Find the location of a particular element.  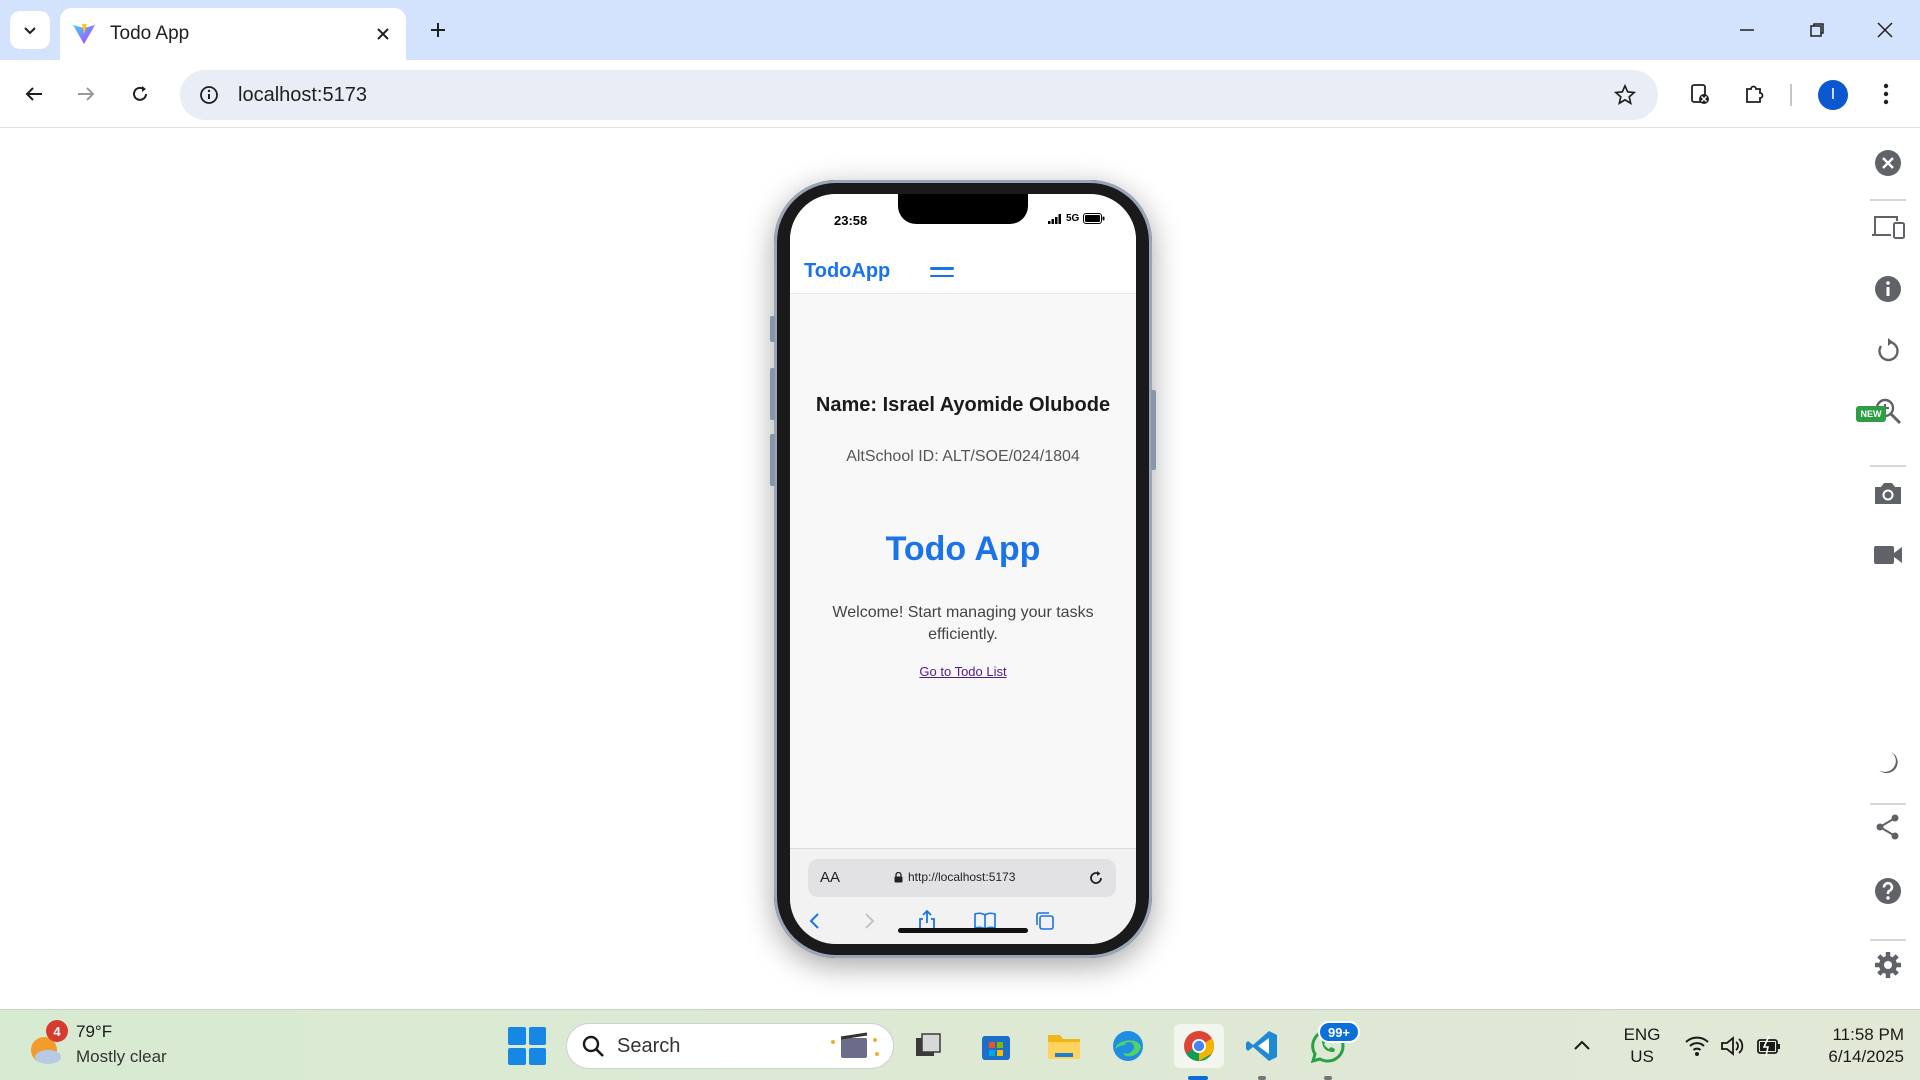

chevron-up-icon is located at coordinates (1582, 1046).